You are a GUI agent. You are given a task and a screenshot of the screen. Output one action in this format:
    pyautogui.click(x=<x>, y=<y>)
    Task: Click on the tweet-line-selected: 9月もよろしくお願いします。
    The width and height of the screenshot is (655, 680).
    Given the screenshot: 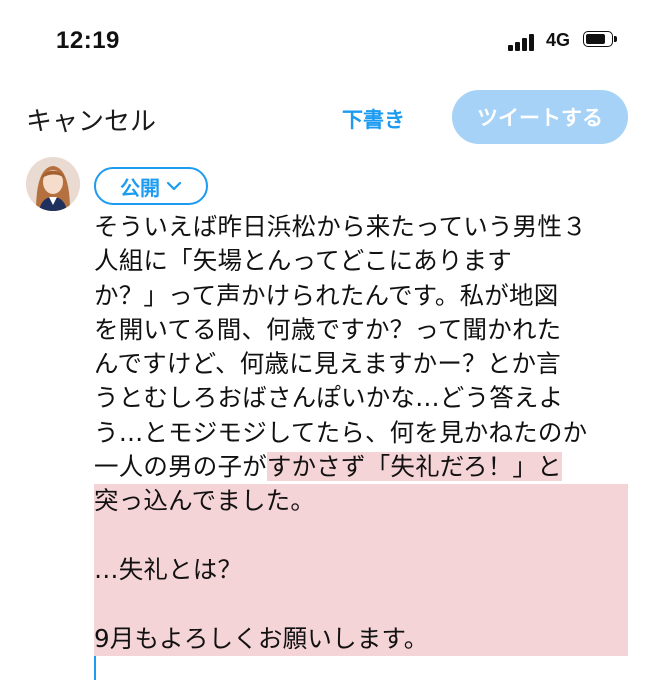 What is the action you would take?
    pyautogui.click(x=361, y=638)
    